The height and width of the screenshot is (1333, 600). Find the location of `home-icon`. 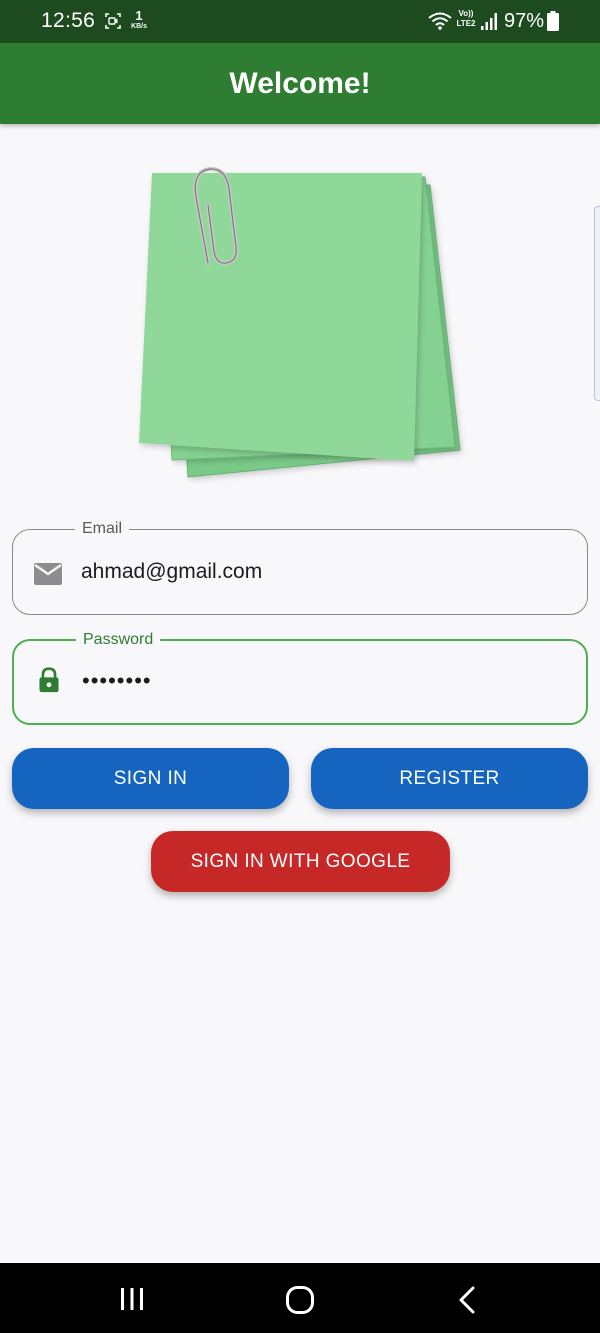

home-icon is located at coordinates (300, 1300).